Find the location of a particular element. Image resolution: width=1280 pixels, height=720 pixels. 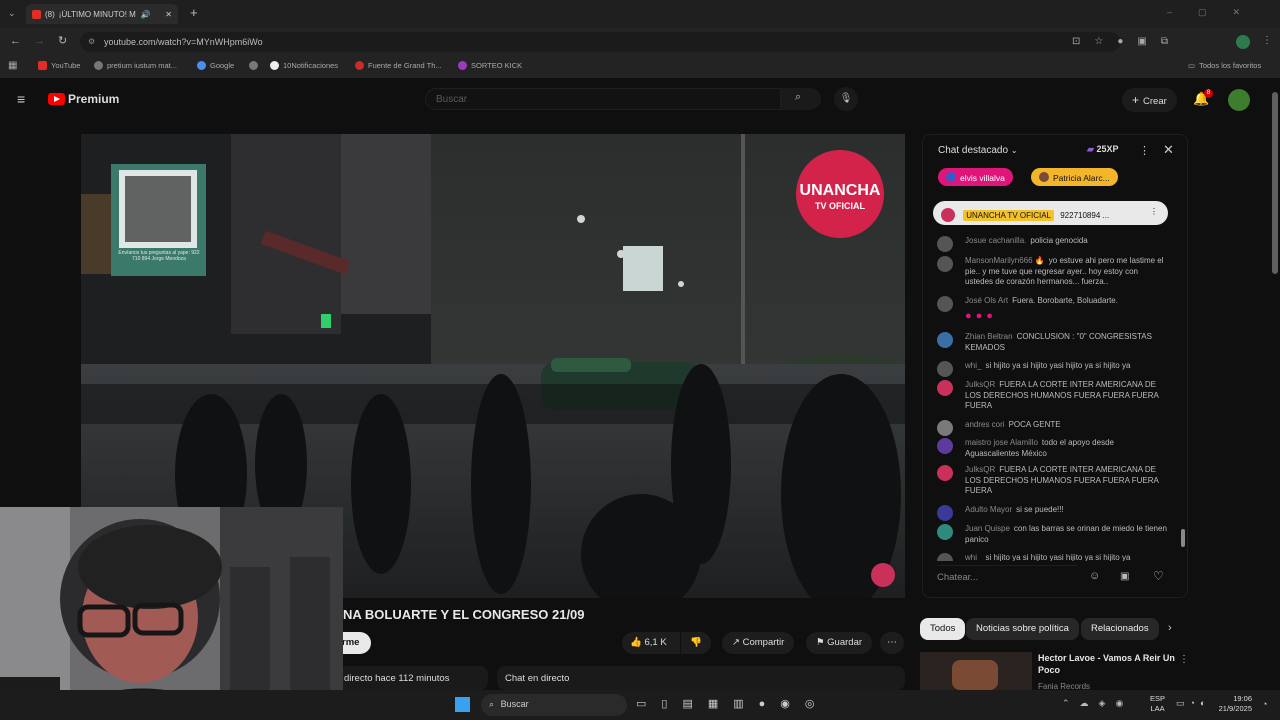

logo-text: Premium is located at coordinates (94, 99).